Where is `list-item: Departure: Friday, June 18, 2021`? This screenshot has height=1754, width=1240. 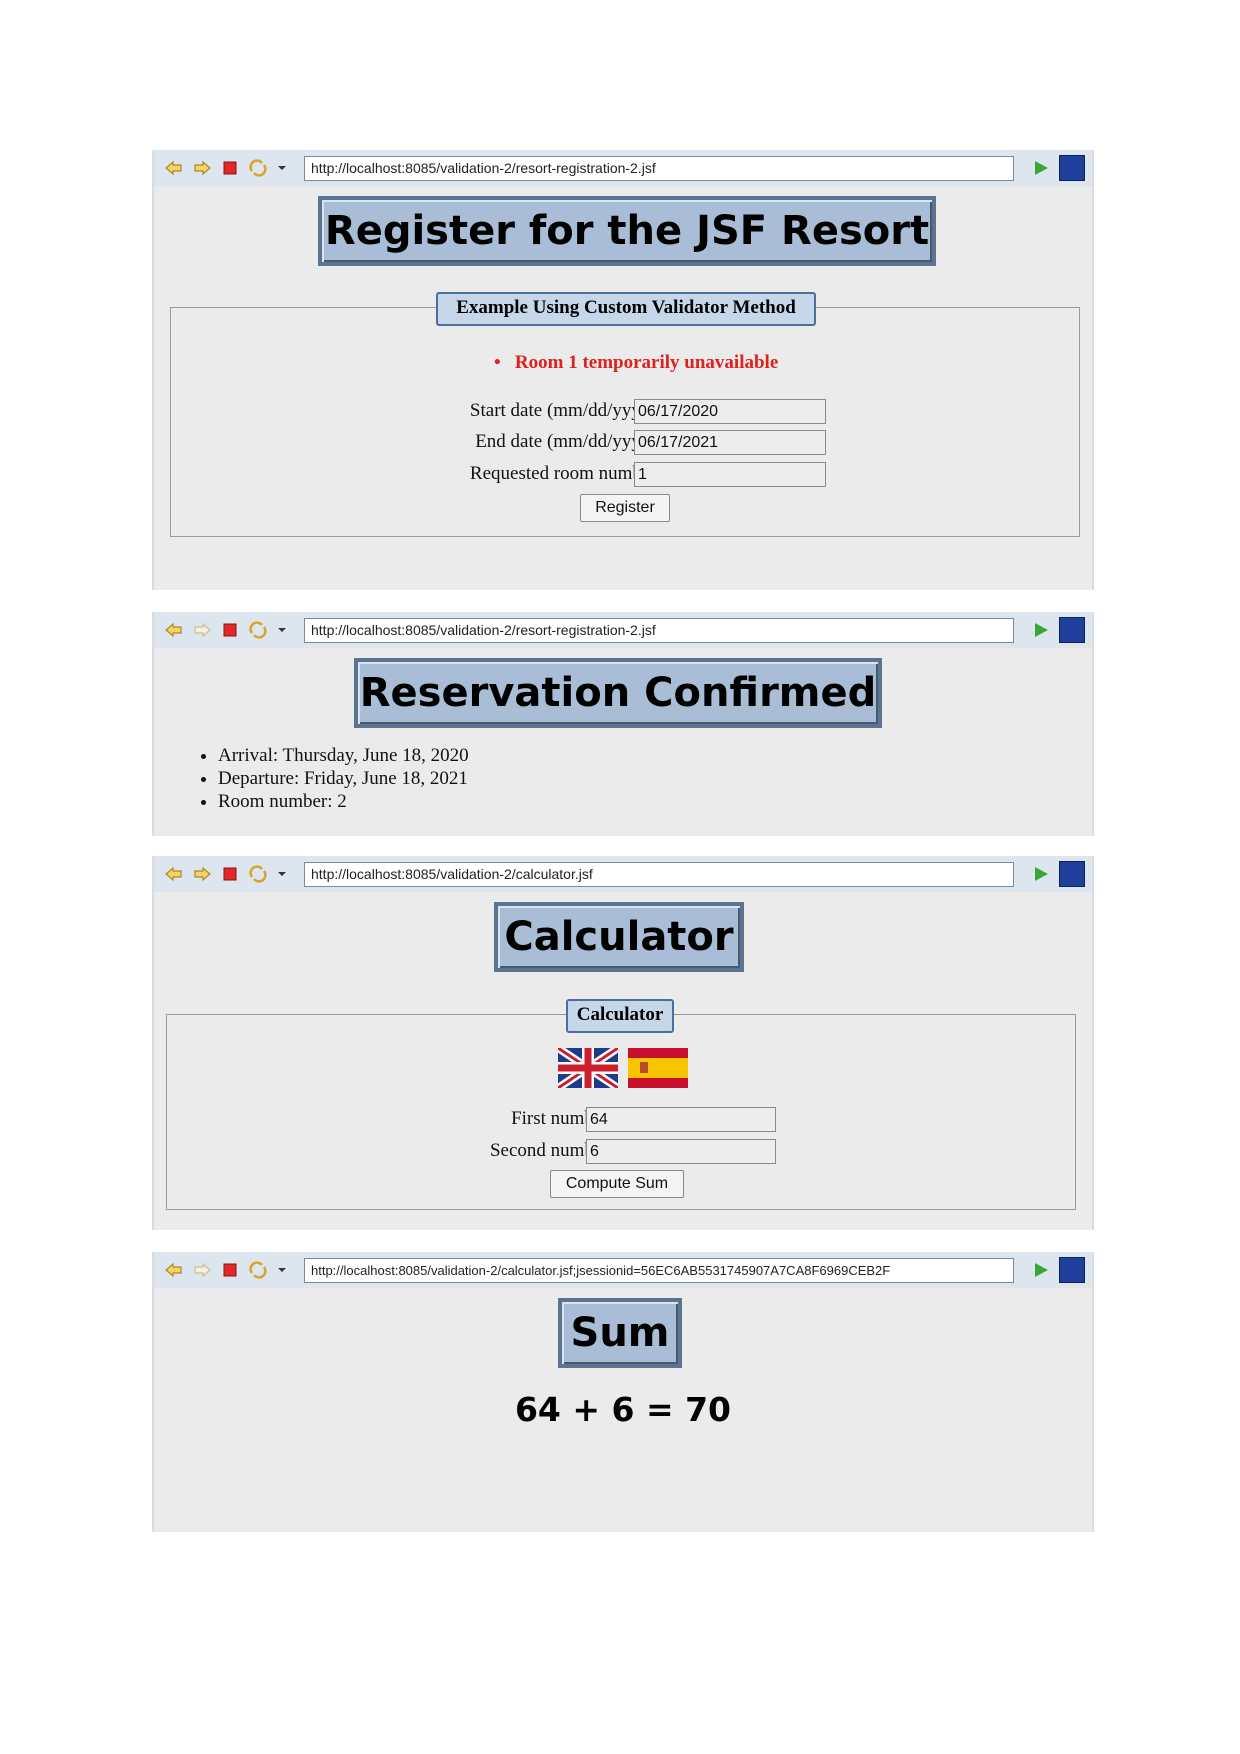 list-item: Departure: Friday, June 18, 2021 is located at coordinates (343, 778).